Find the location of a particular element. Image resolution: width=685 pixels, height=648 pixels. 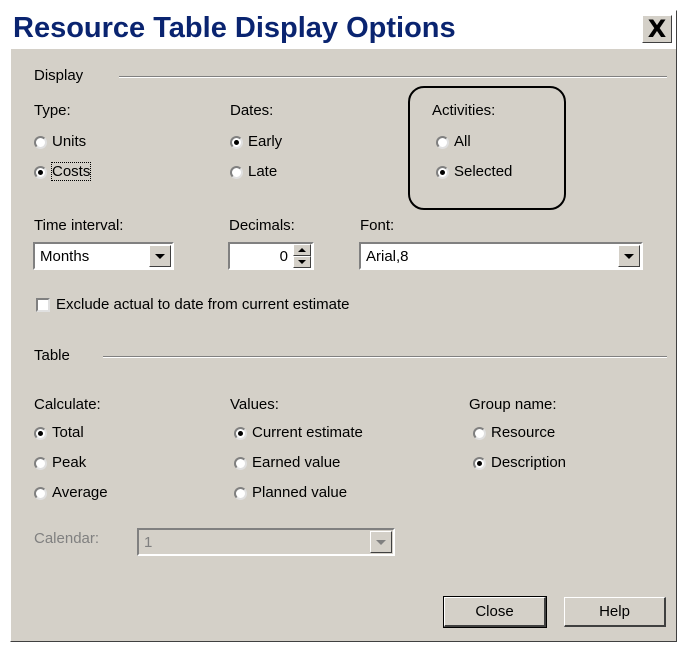

spin-down-icon is located at coordinates (302, 262).